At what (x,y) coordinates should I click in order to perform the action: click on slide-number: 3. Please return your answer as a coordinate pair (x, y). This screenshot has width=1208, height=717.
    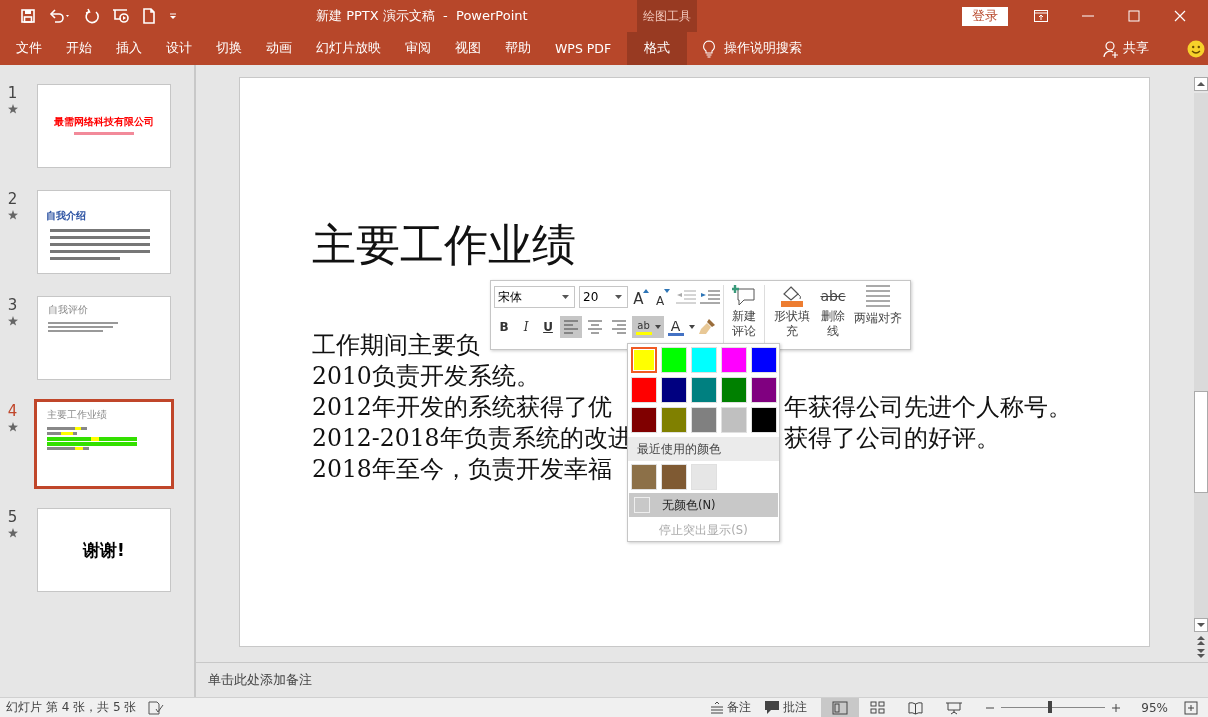
    Looking at the image, I should click on (12, 305).